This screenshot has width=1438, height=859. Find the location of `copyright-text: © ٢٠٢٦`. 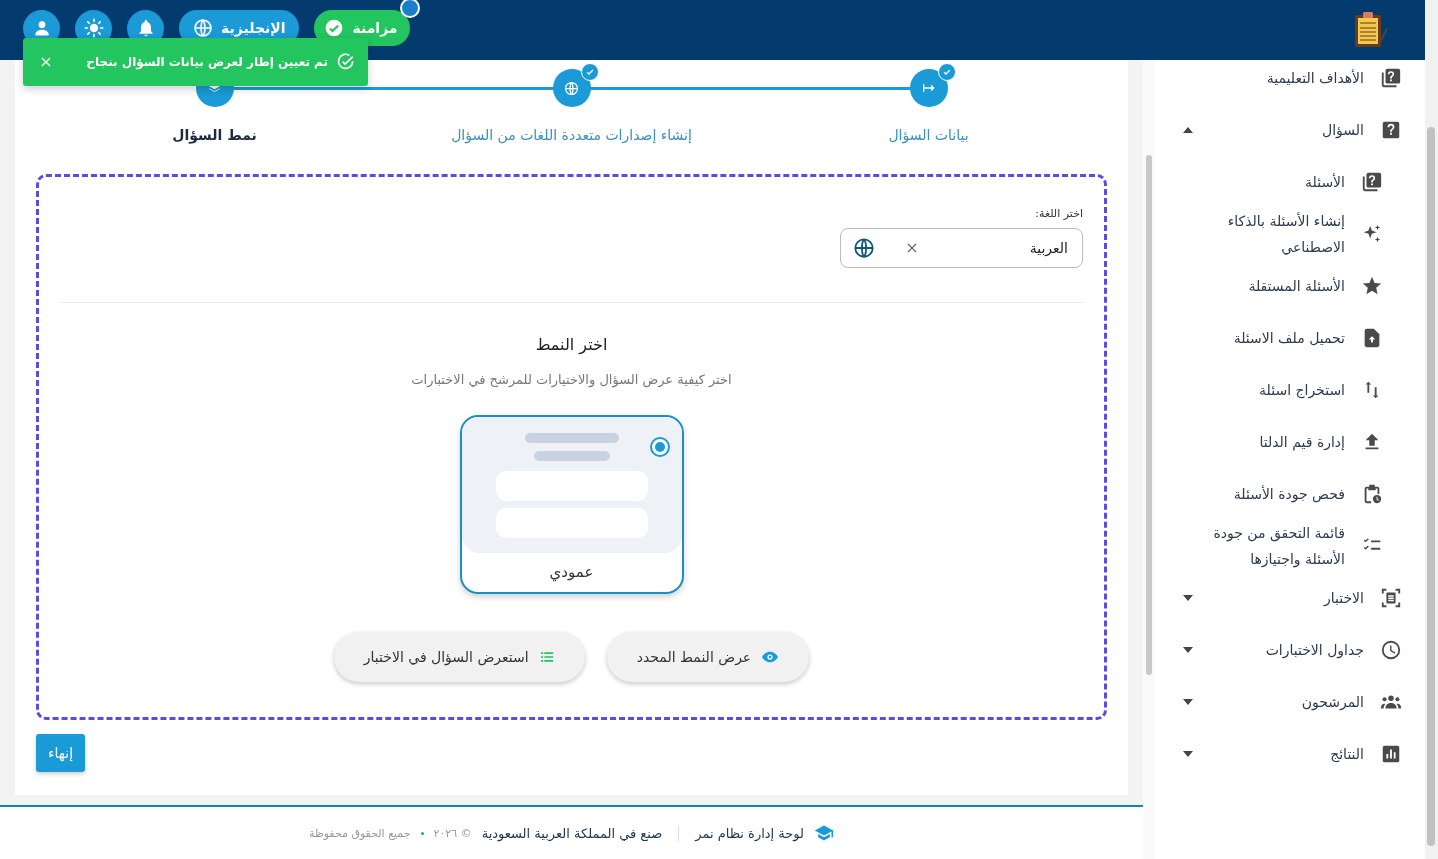

copyright-text: © ٢٠٢٦ is located at coordinates (452, 833).